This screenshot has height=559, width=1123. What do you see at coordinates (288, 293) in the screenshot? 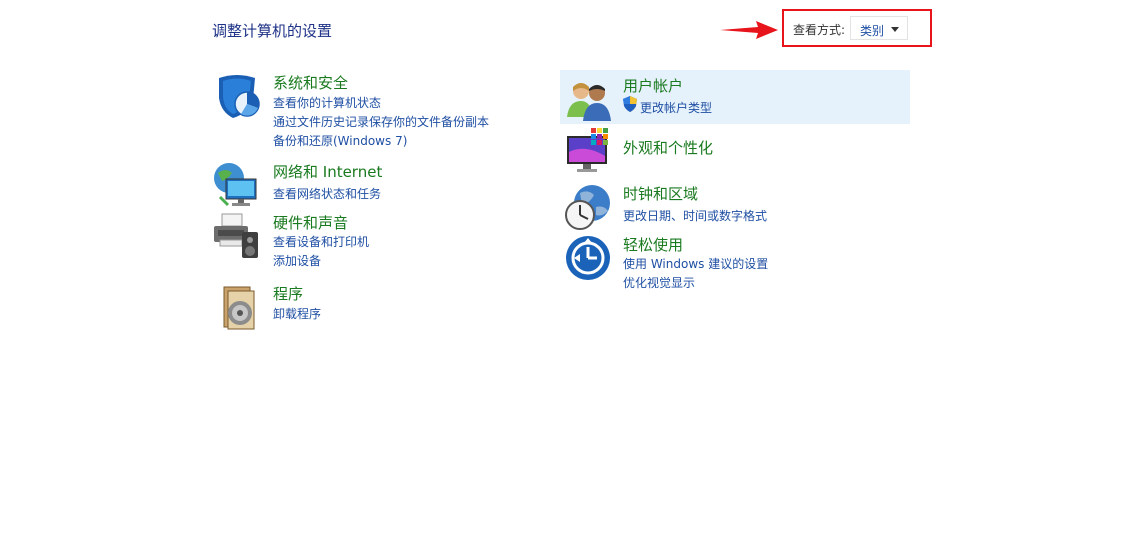
I see `category-title-programs: 程序` at bounding box center [288, 293].